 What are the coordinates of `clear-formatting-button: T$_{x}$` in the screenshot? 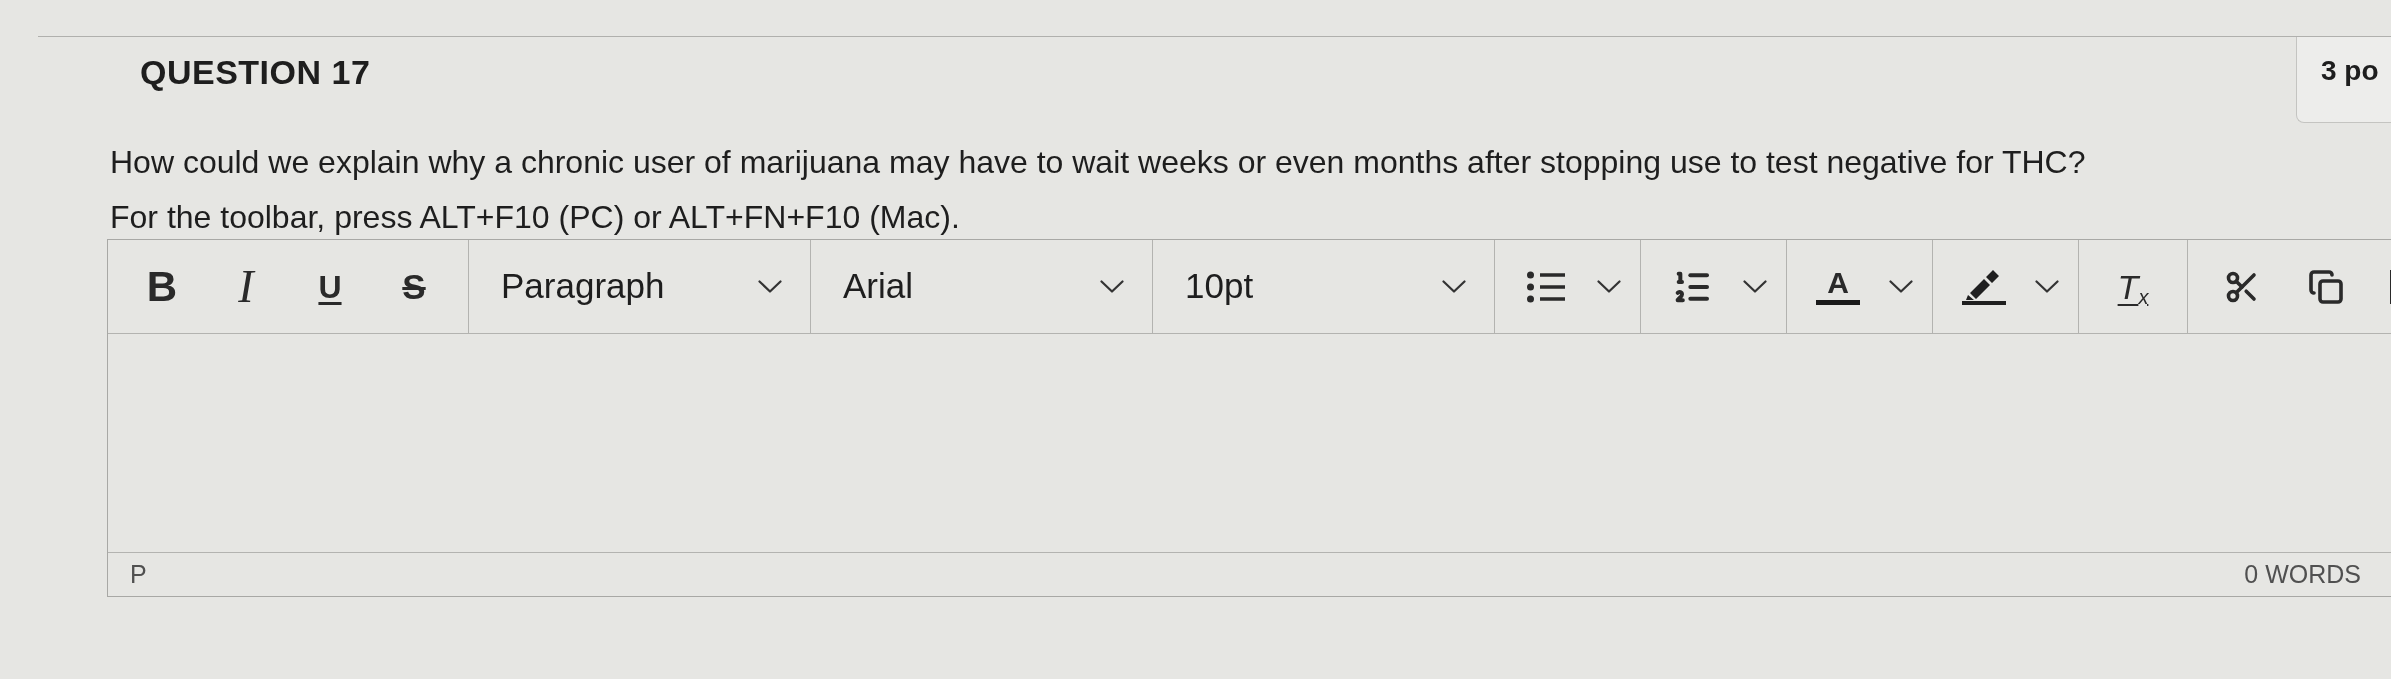 It's located at (2133, 286).